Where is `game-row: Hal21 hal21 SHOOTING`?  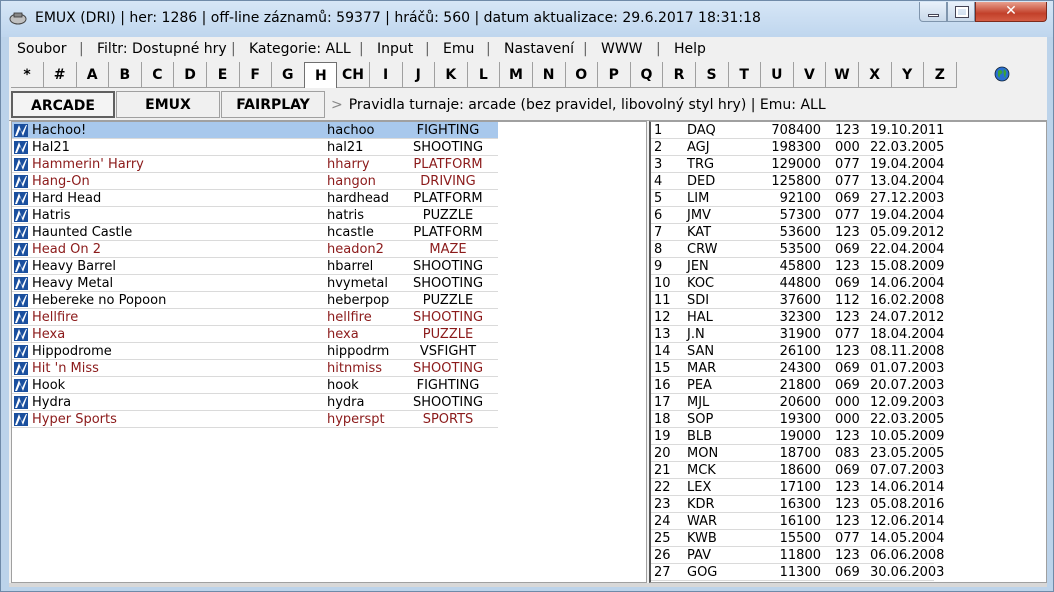 game-row: Hal21 hal21 SHOOTING is located at coordinates (255, 147).